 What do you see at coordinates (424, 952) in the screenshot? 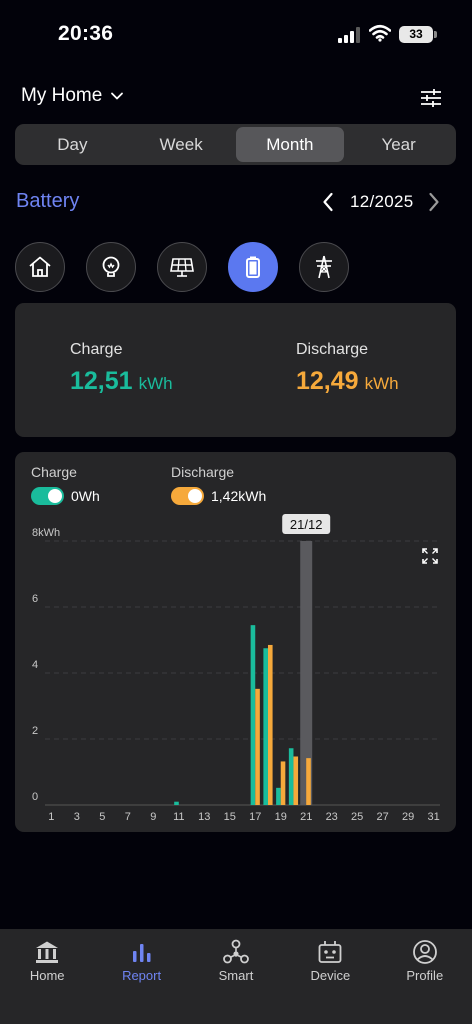
I see `profile-icon` at bounding box center [424, 952].